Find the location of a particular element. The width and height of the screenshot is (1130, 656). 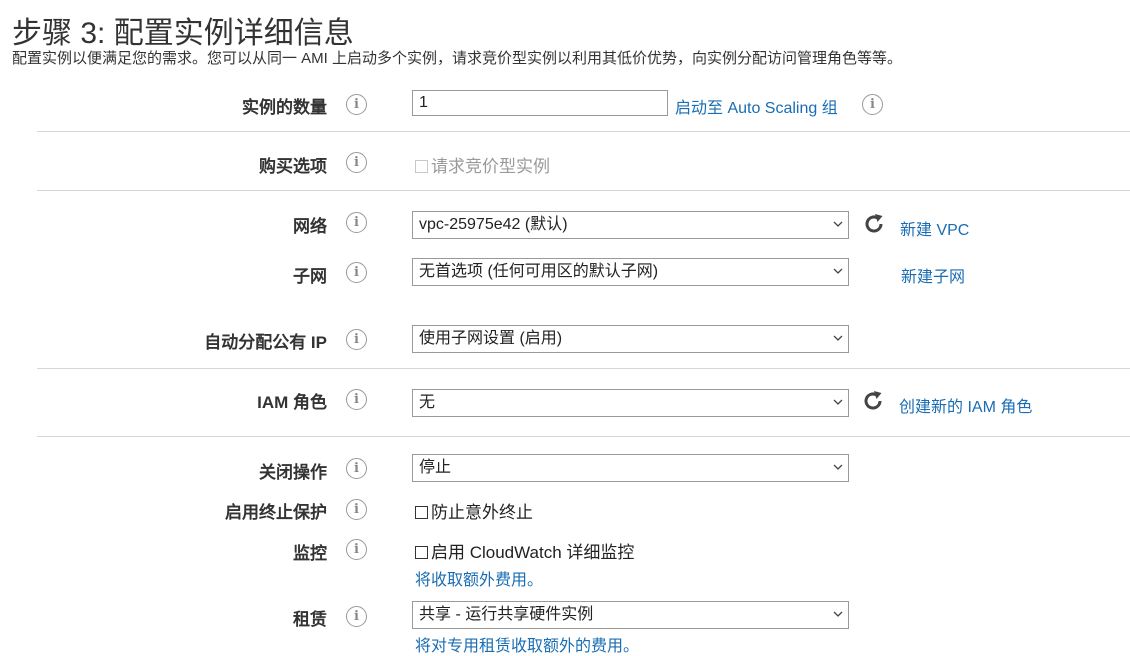

tenancy-info-icon: i is located at coordinates (356, 616).